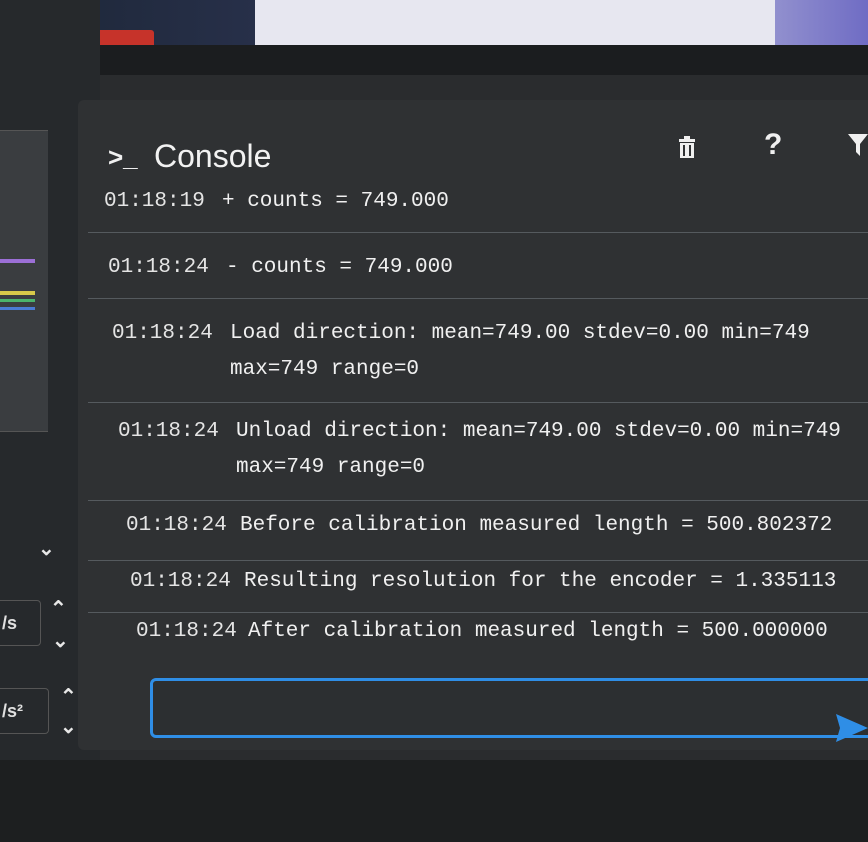  I want to click on log-message: - counts = 749.000, so click(339, 267).